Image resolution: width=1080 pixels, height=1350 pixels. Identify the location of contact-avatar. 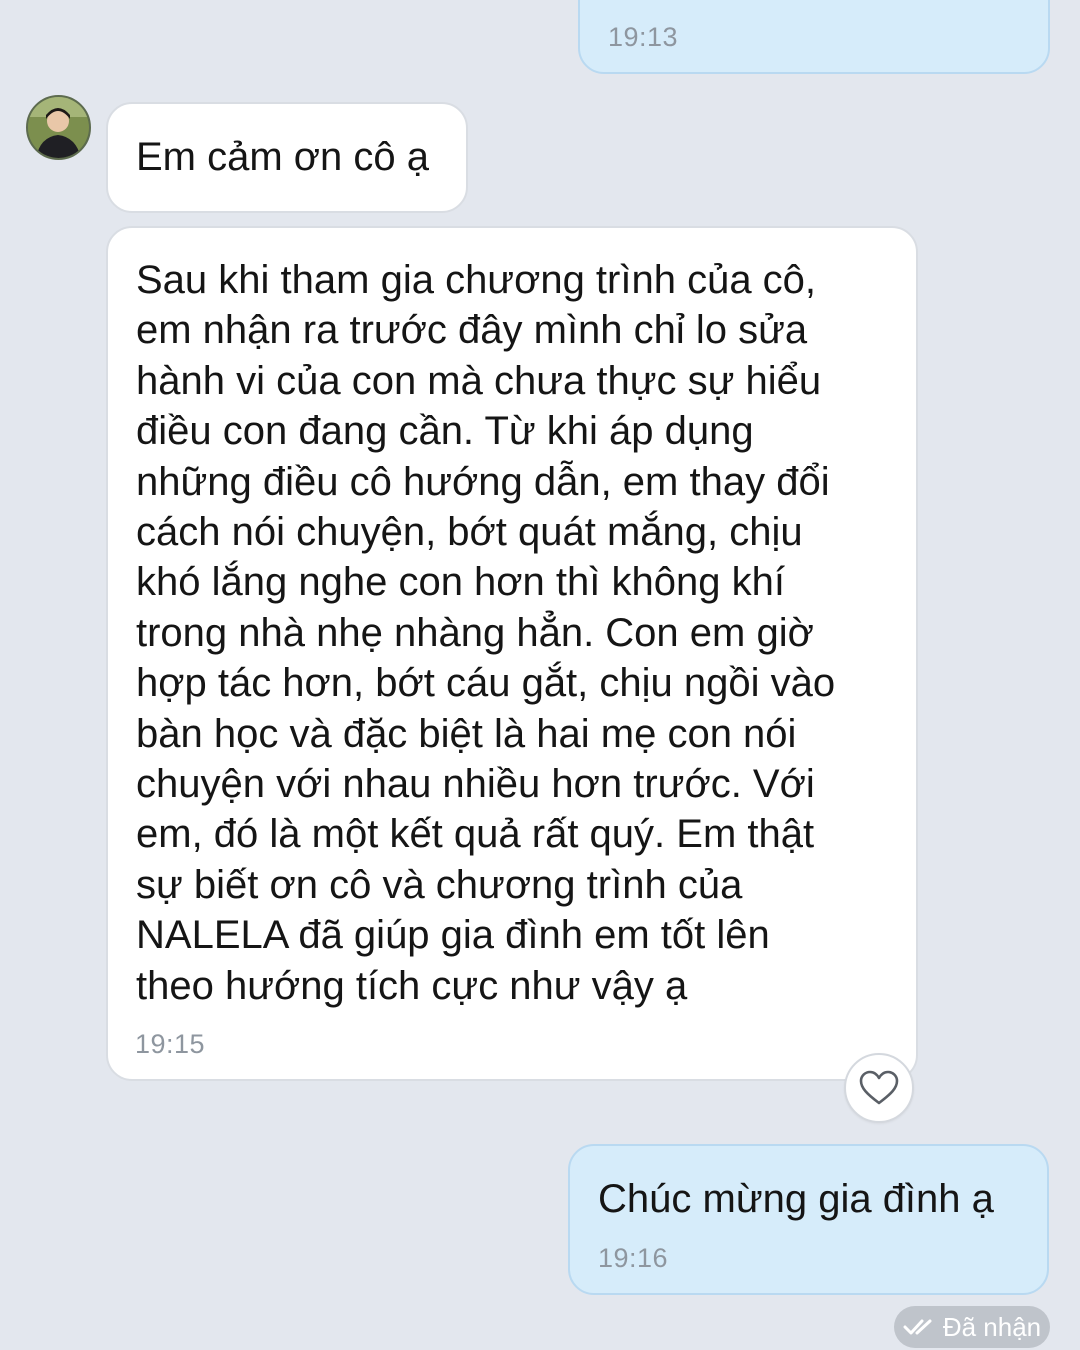
(58, 127).